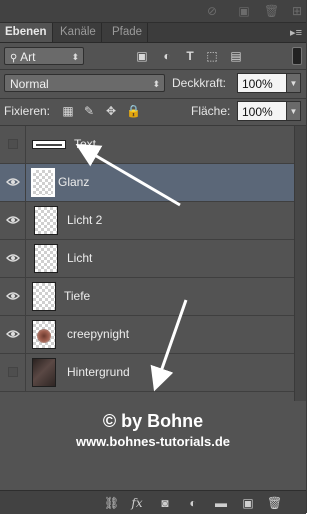 This screenshot has width=320, height=514. What do you see at coordinates (165, 503) in the screenshot?
I see `add-mask-icon: ◙` at bounding box center [165, 503].